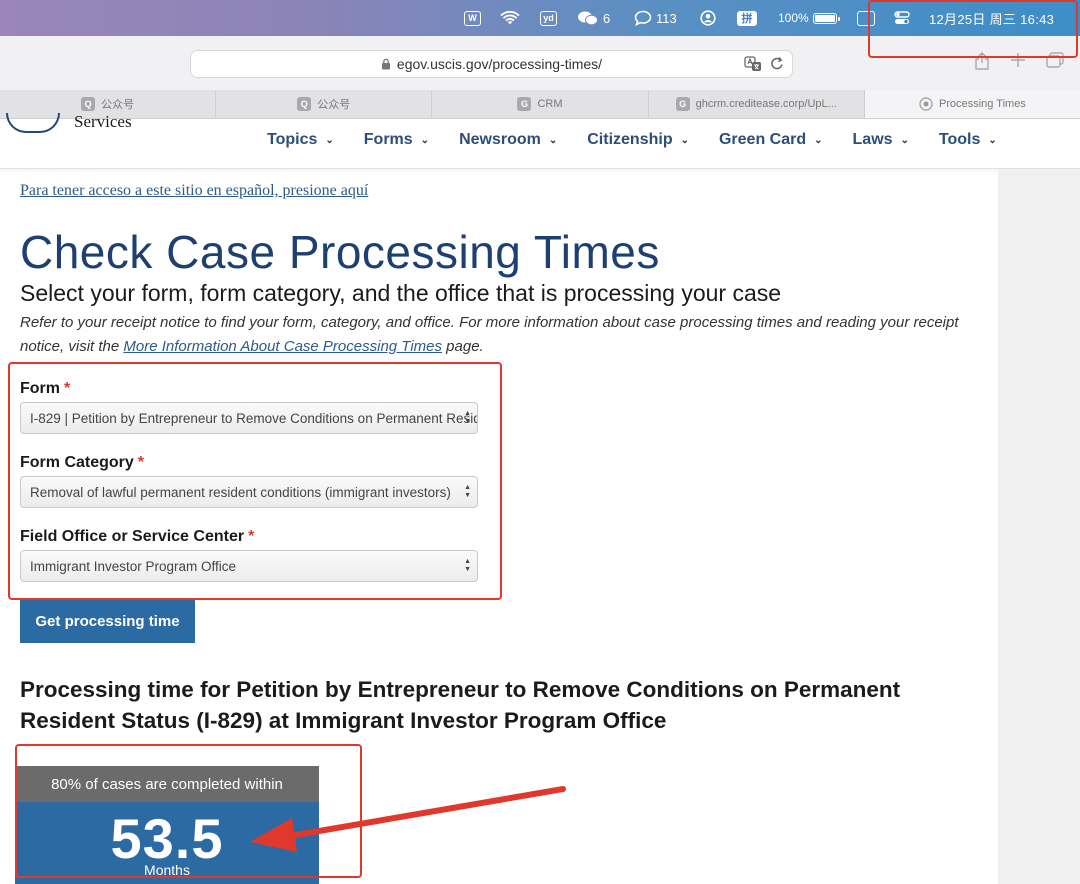 The image size is (1080, 884). Describe the element at coordinates (753, 65) in the screenshot. I see `translate-icon` at that location.